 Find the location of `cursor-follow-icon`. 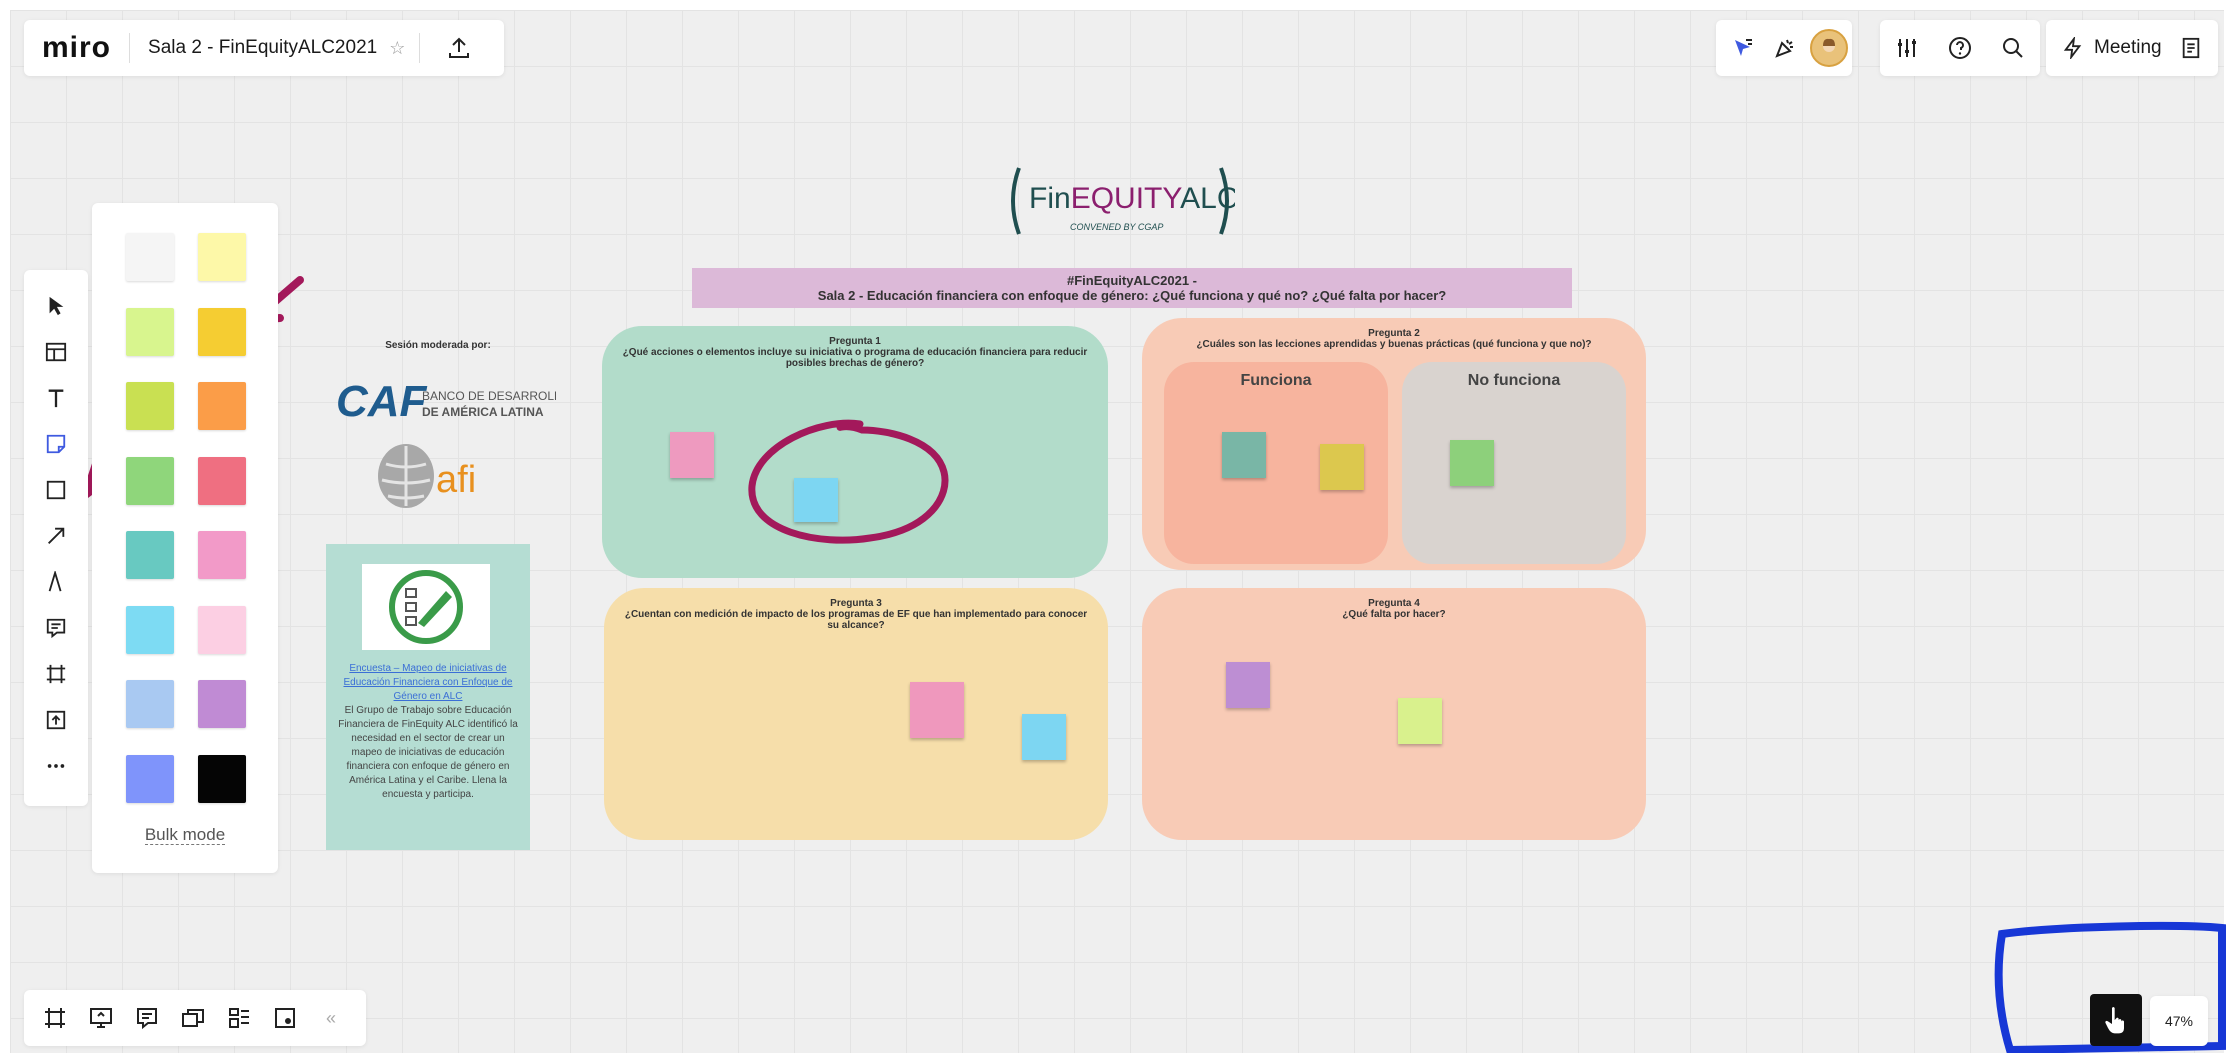

cursor-follow-icon is located at coordinates (1743, 48).